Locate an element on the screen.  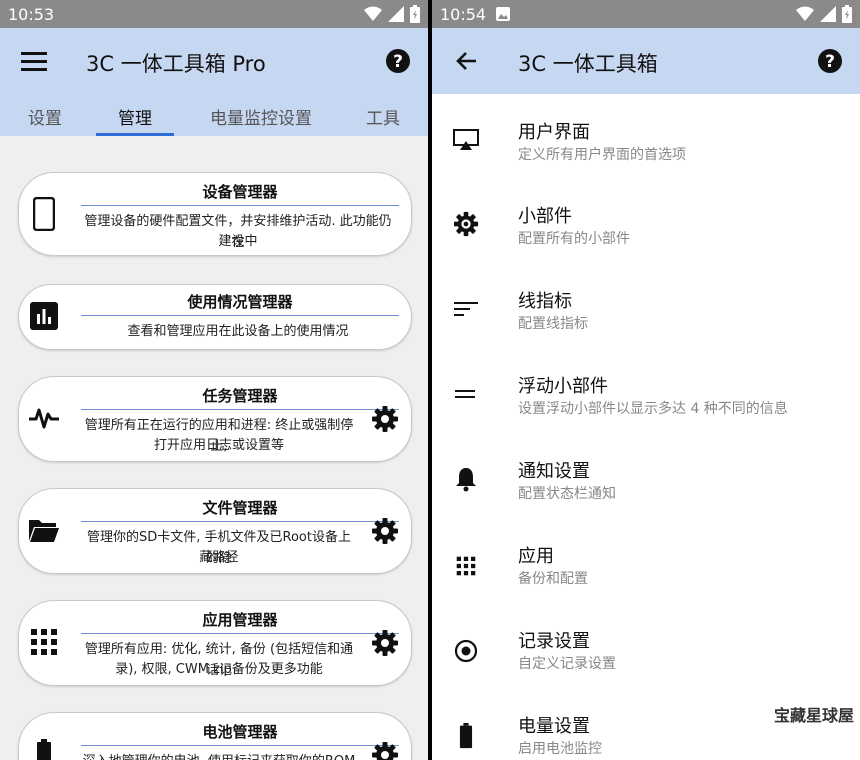
image-notification-icon is located at coordinates (503, 14).